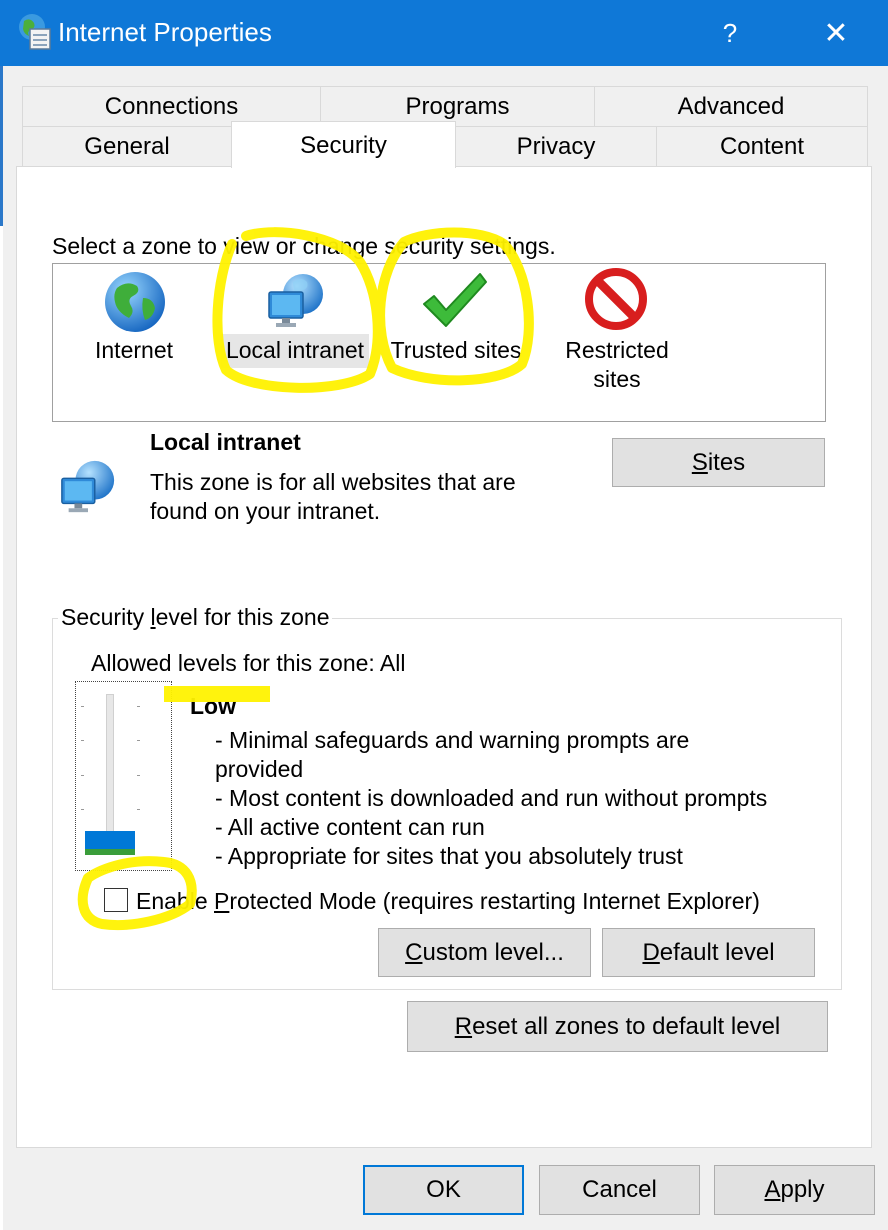 This screenshot has height=1230, width=888. Describe the element at coordinates (135, 302) in the screenshot. I see `globe-icon` at that location.